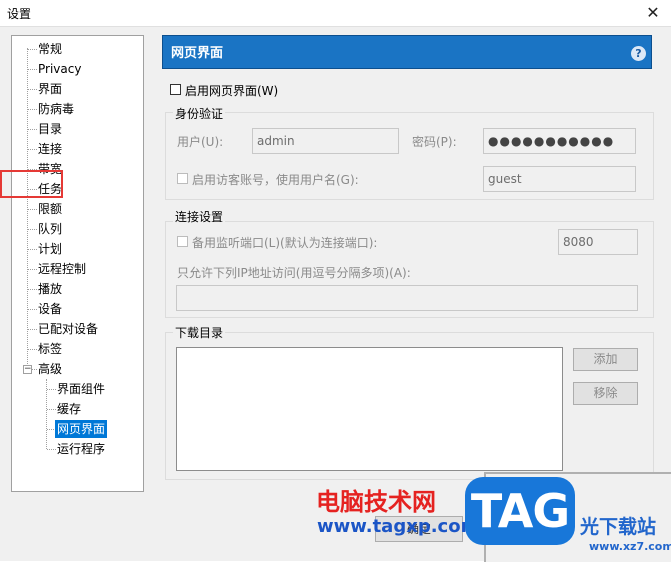  What do you see at coordinates (325, 141) in the screenshot?
I see `user-input: admin` at bounding box center [325, 141].